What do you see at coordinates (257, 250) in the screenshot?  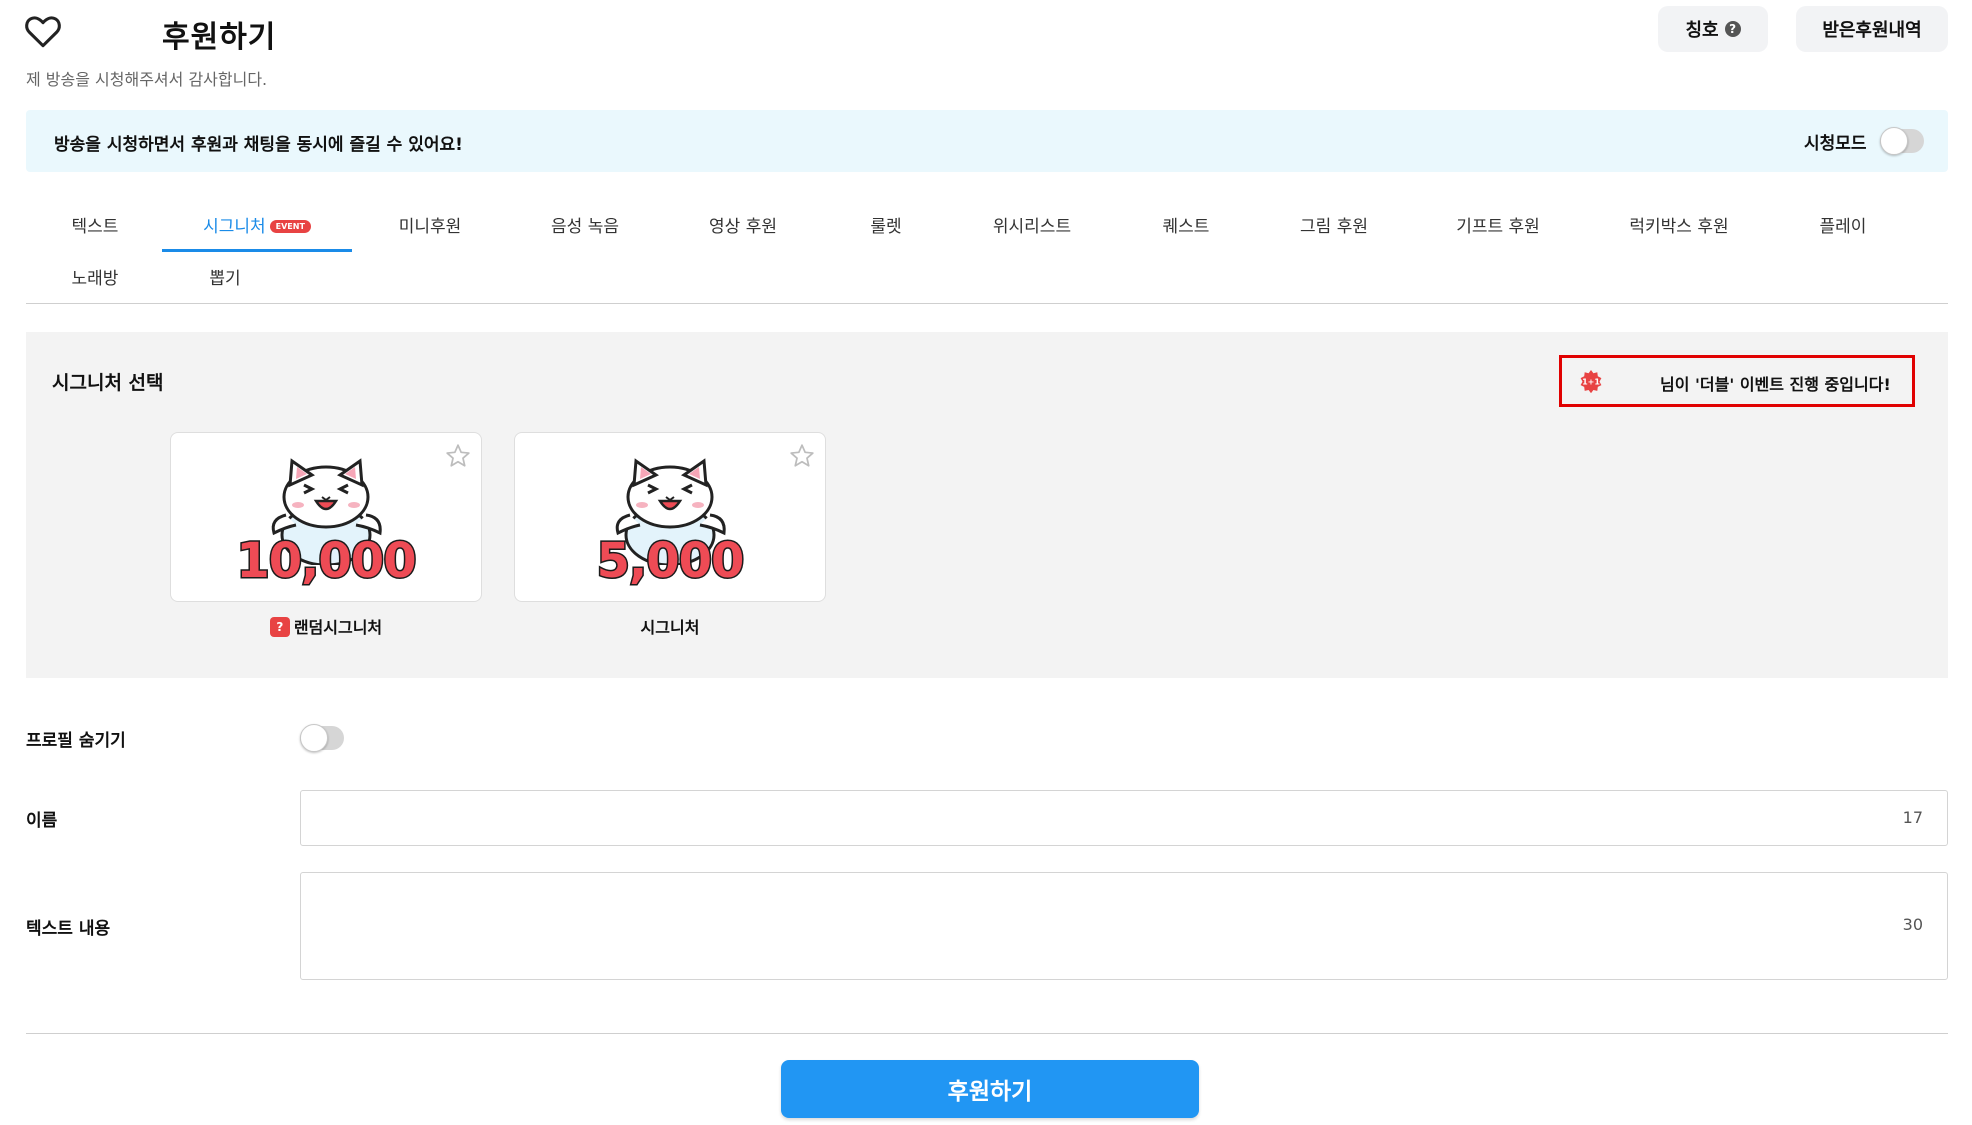 I see `active-tab-indicator` at bounding box center [257, 250].